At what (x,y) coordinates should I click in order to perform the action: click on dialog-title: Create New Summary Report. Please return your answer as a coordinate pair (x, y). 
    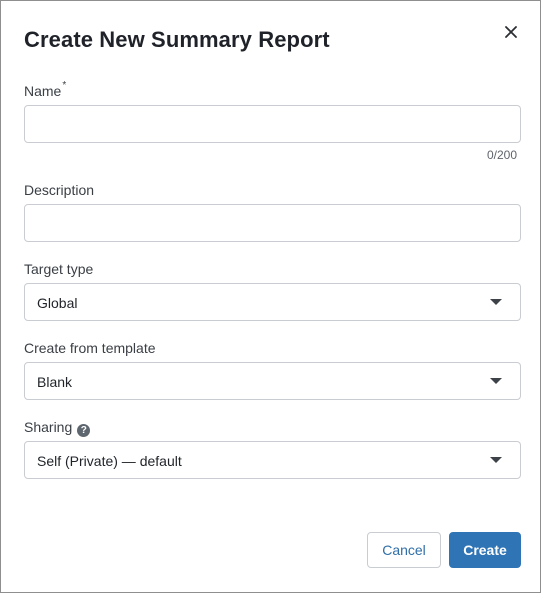
    Looking at the image, I should click on (177, 39).